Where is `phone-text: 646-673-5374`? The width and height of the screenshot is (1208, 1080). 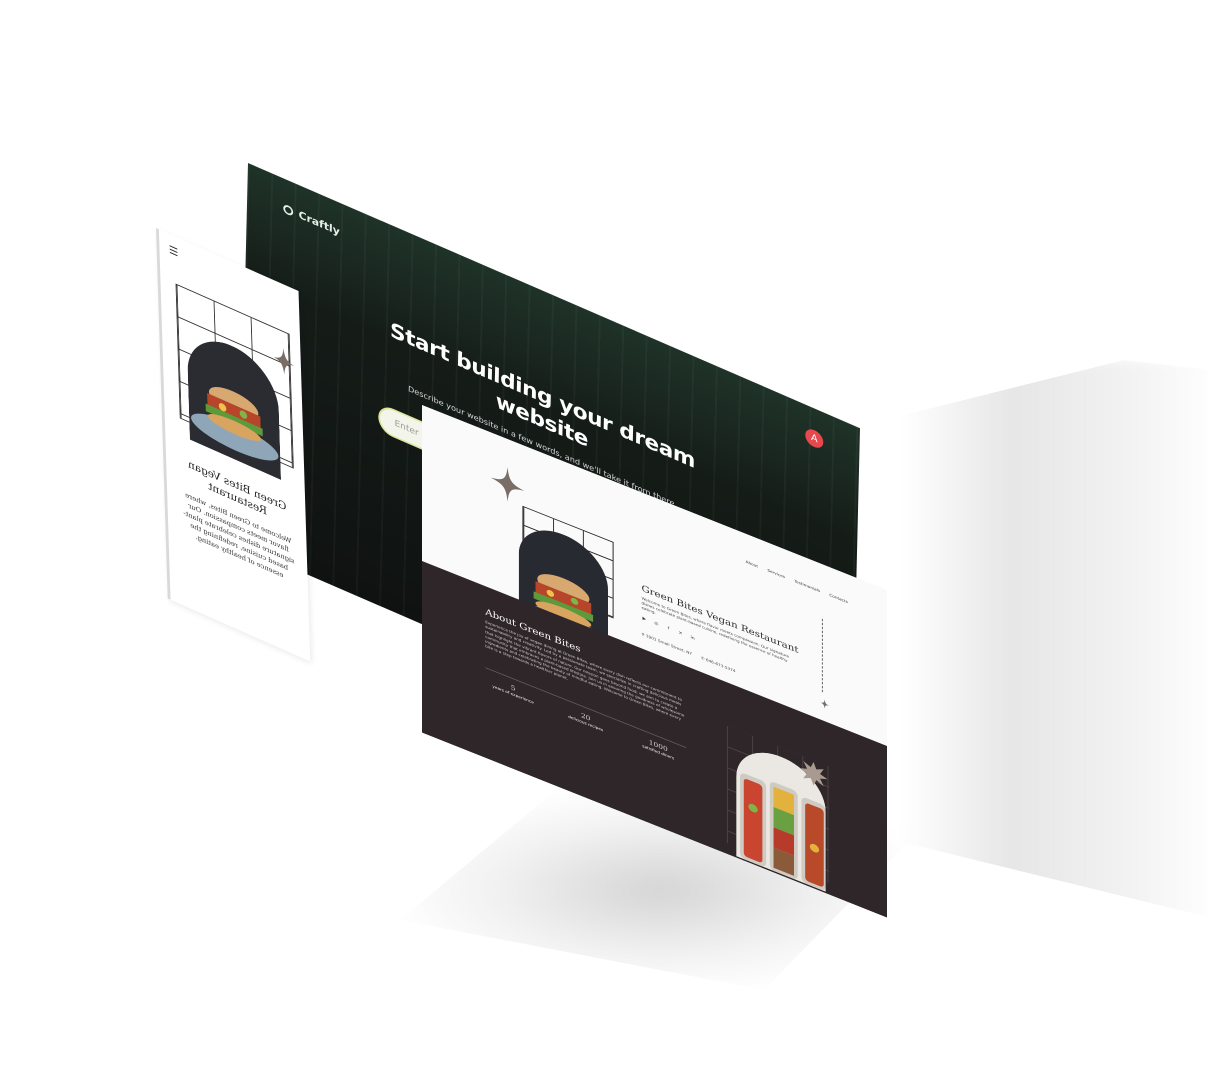 phone-text: 646-673-5374 is located at coordinates (720, 666).